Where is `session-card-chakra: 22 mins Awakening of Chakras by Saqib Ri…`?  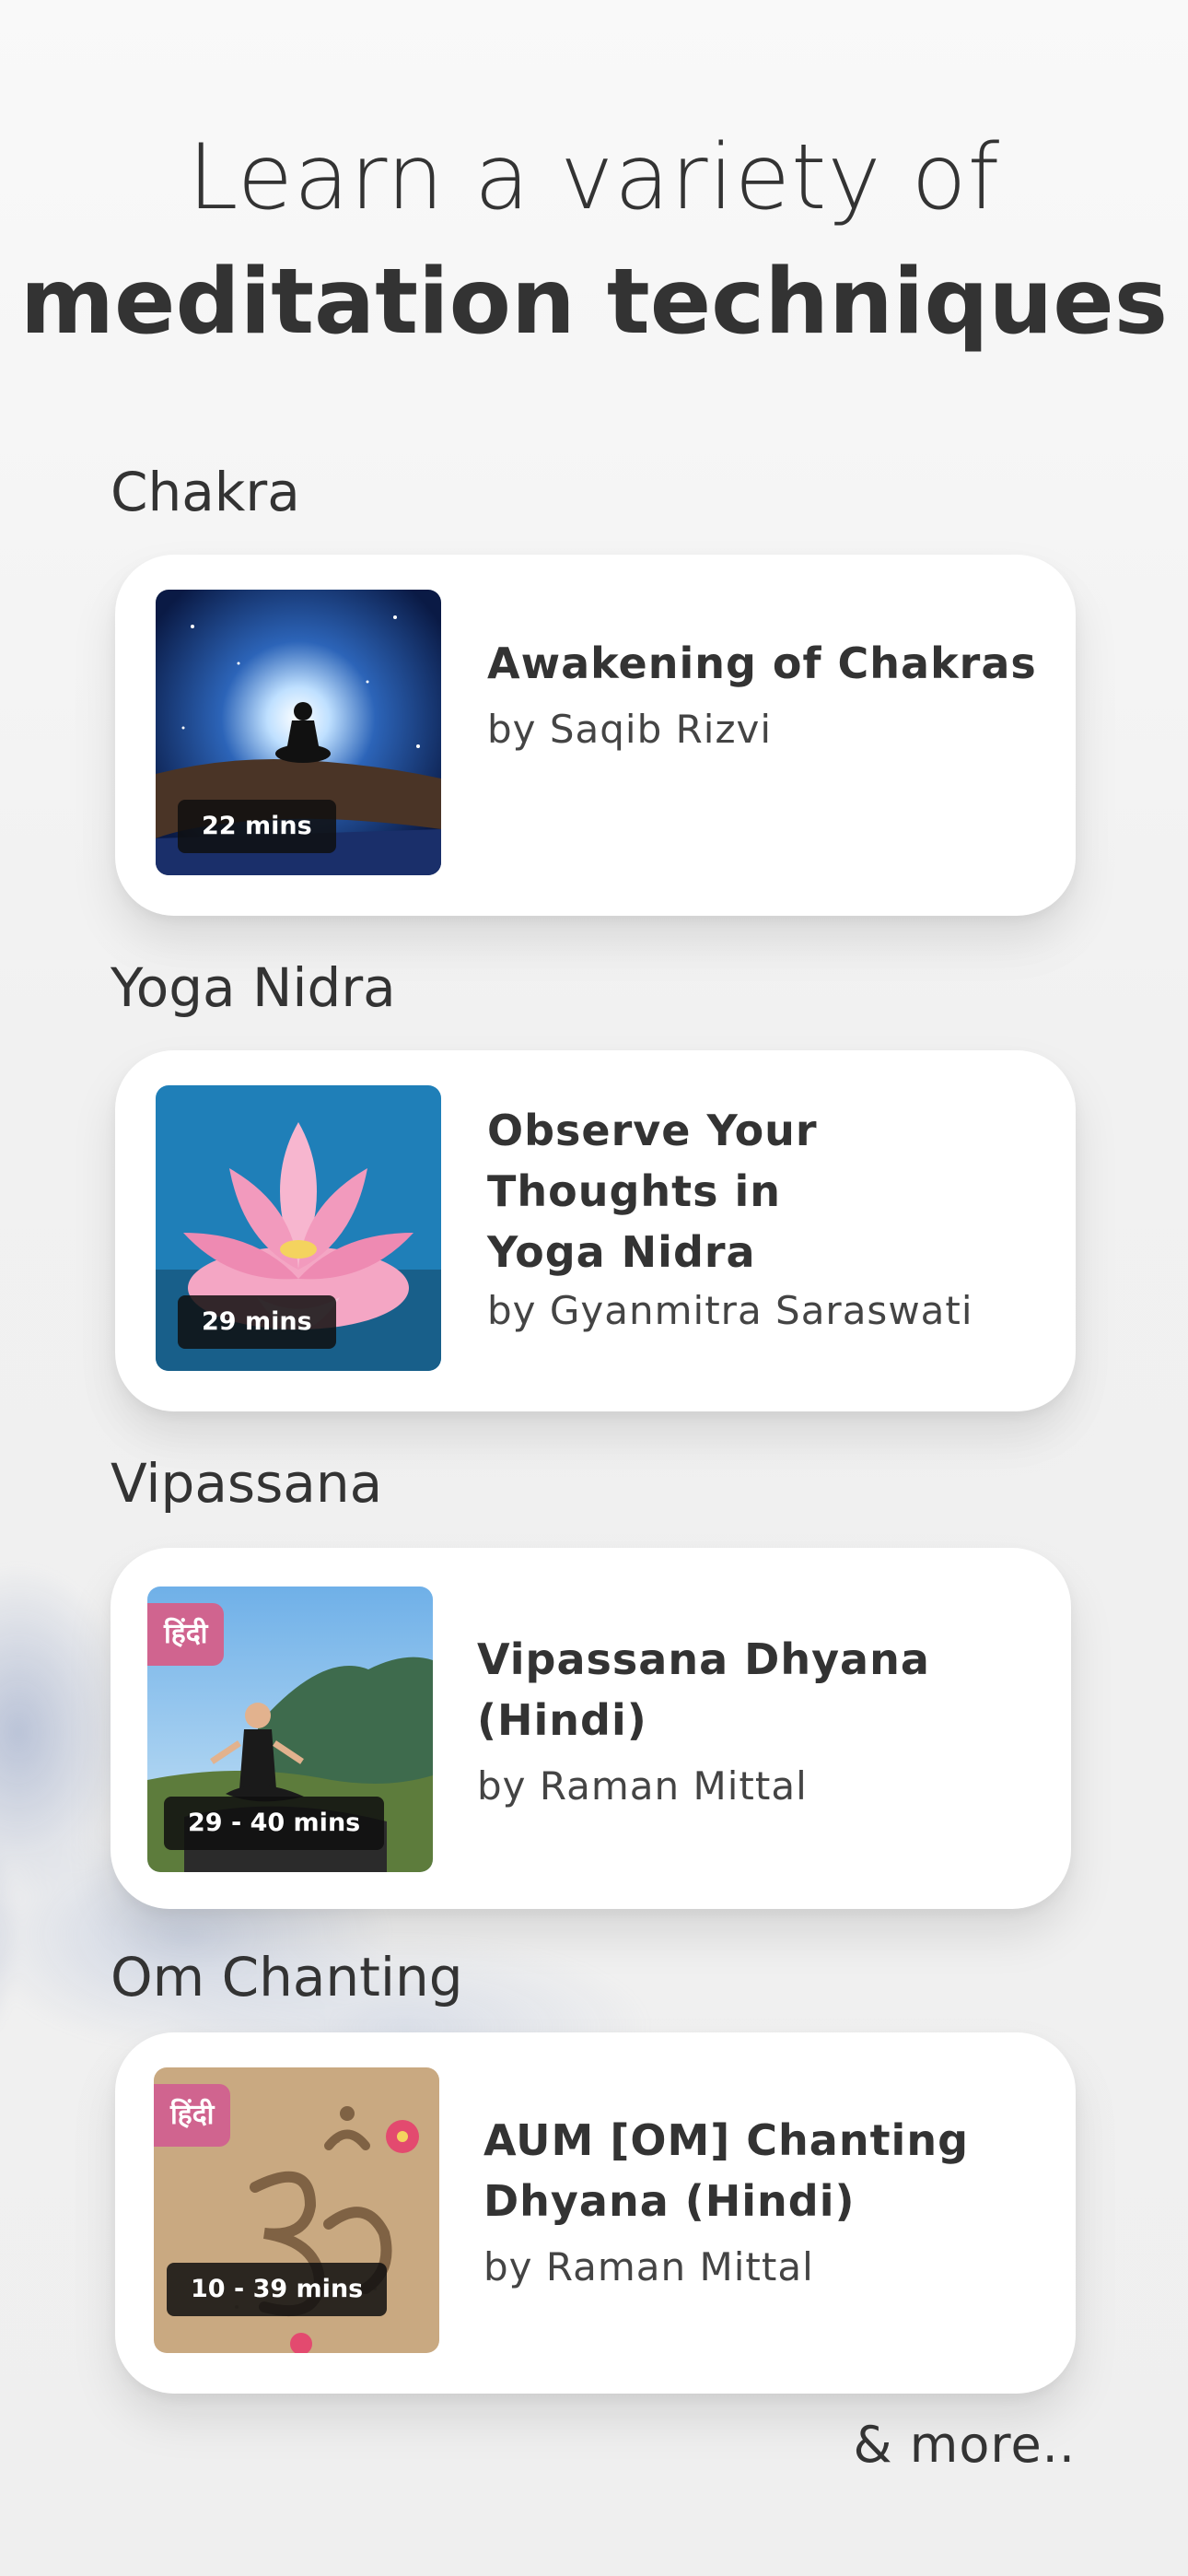
session-card-chakra: 22 mins Awakening of Chakras by Saqib Ri… is located at coordinates (595, 735).